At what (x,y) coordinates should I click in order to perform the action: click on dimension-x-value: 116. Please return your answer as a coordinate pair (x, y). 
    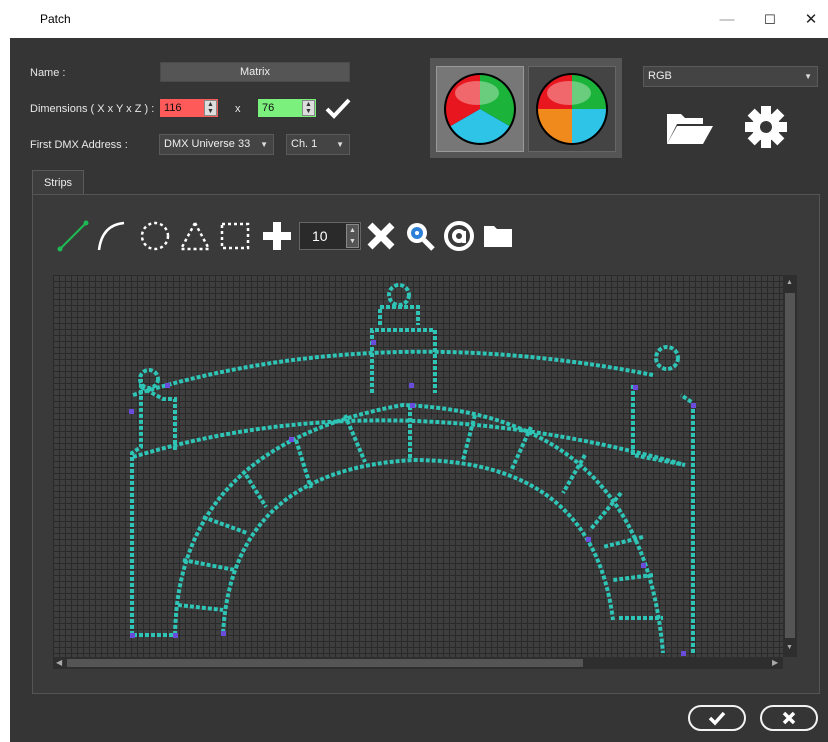
    Looking at the image, I should click on (173, 108).